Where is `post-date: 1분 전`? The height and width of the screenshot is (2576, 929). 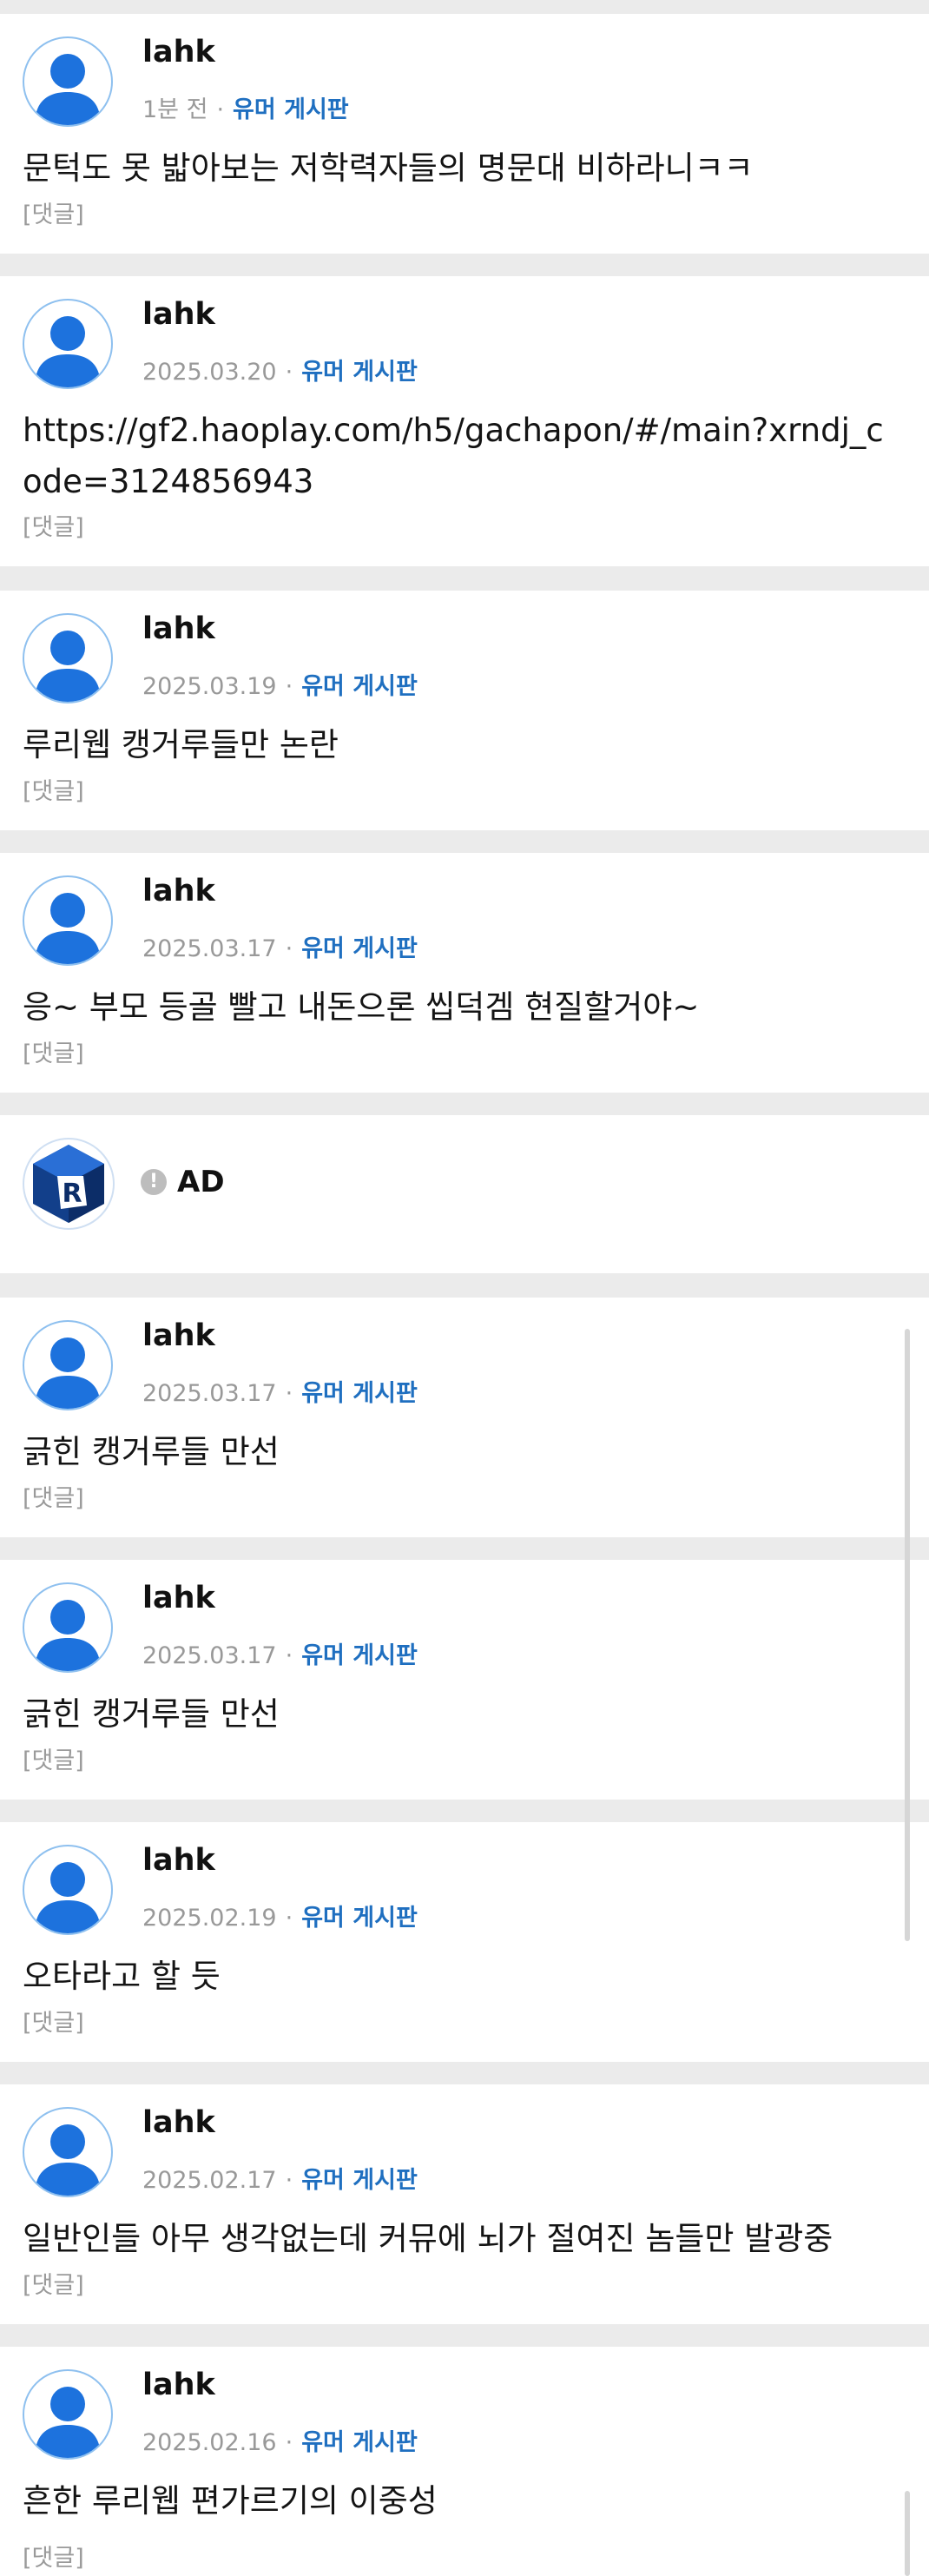 post-date: 1분 전 is located at coordinates (175, 109).